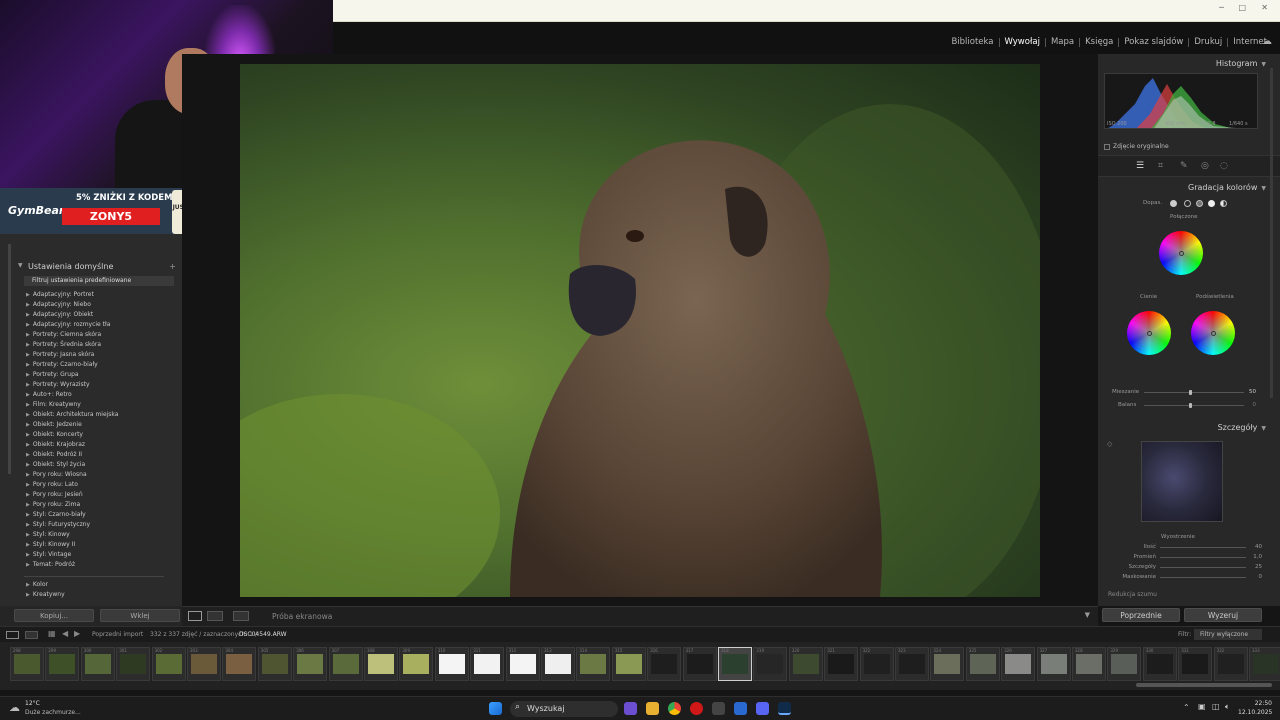  I want to click on preset-item: ▶ Adaptacyjny: Portret, so click(72, 295).